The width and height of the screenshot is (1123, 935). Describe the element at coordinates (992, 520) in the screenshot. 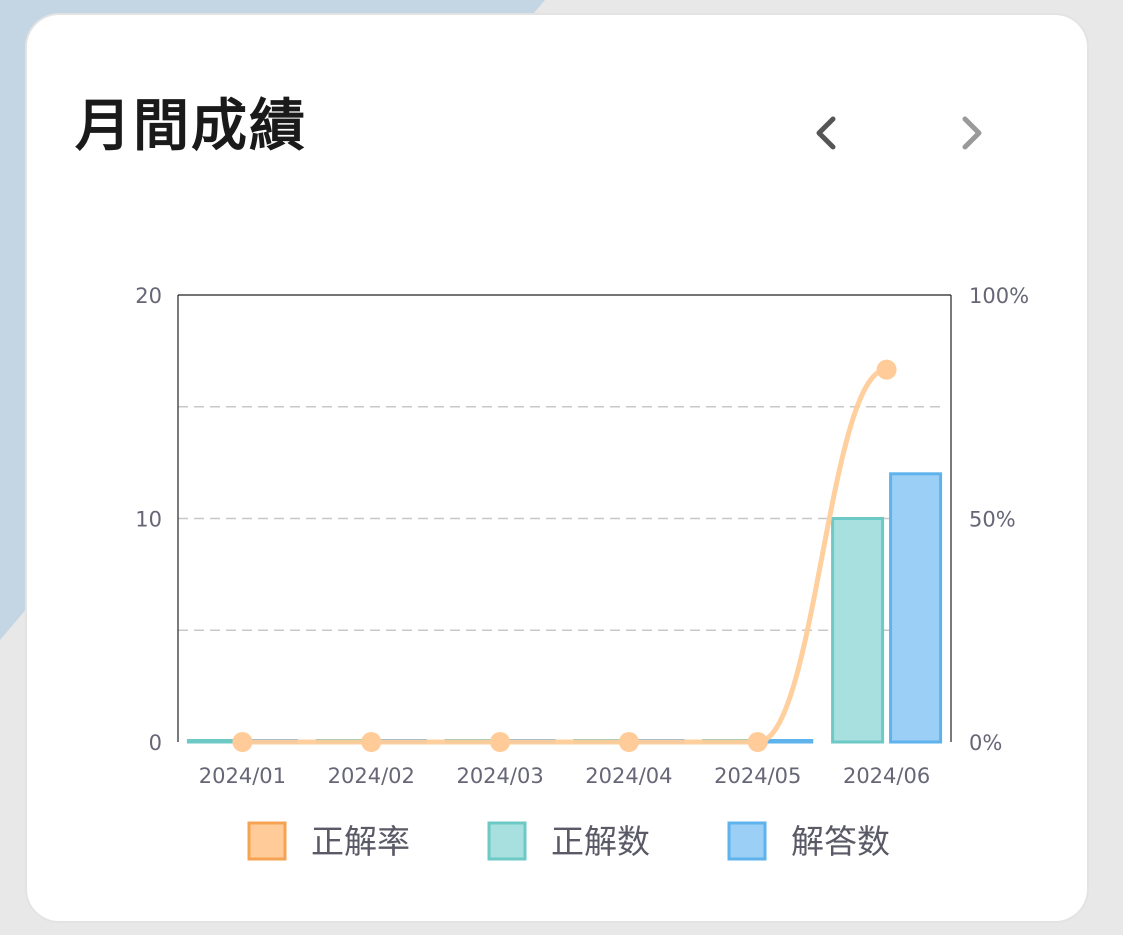

I see `y-right-tick-label: 50%` at that location.